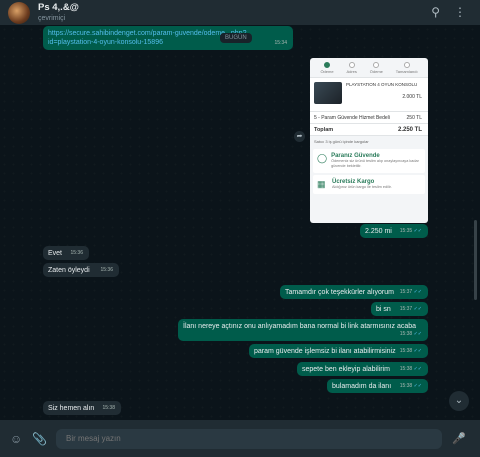  I want to click on checkout-steps: Ödeme Adres Ödeme Tamamlandı, so click(369, 68).